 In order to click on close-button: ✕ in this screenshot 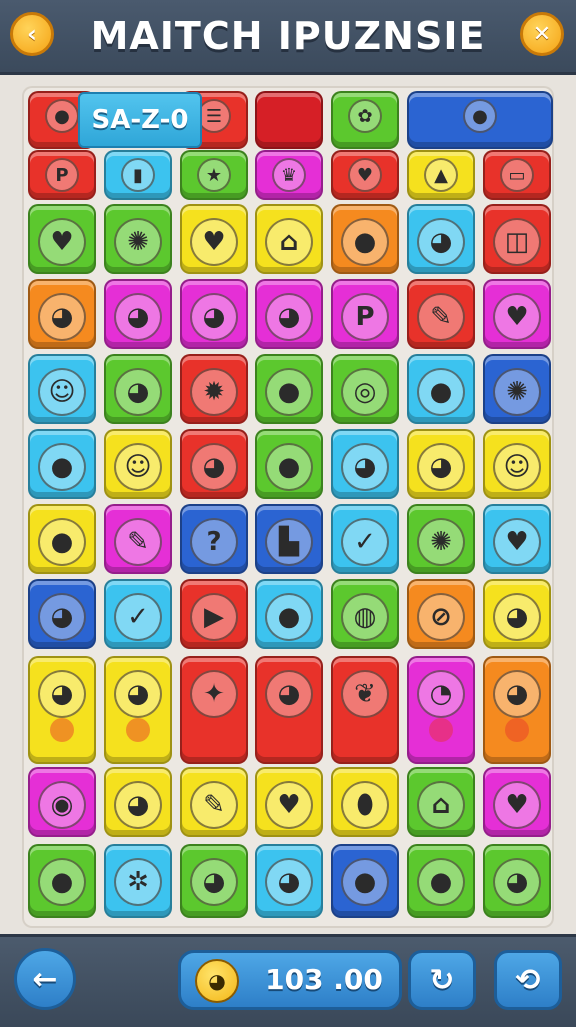, I will do `click(542, 34)`.